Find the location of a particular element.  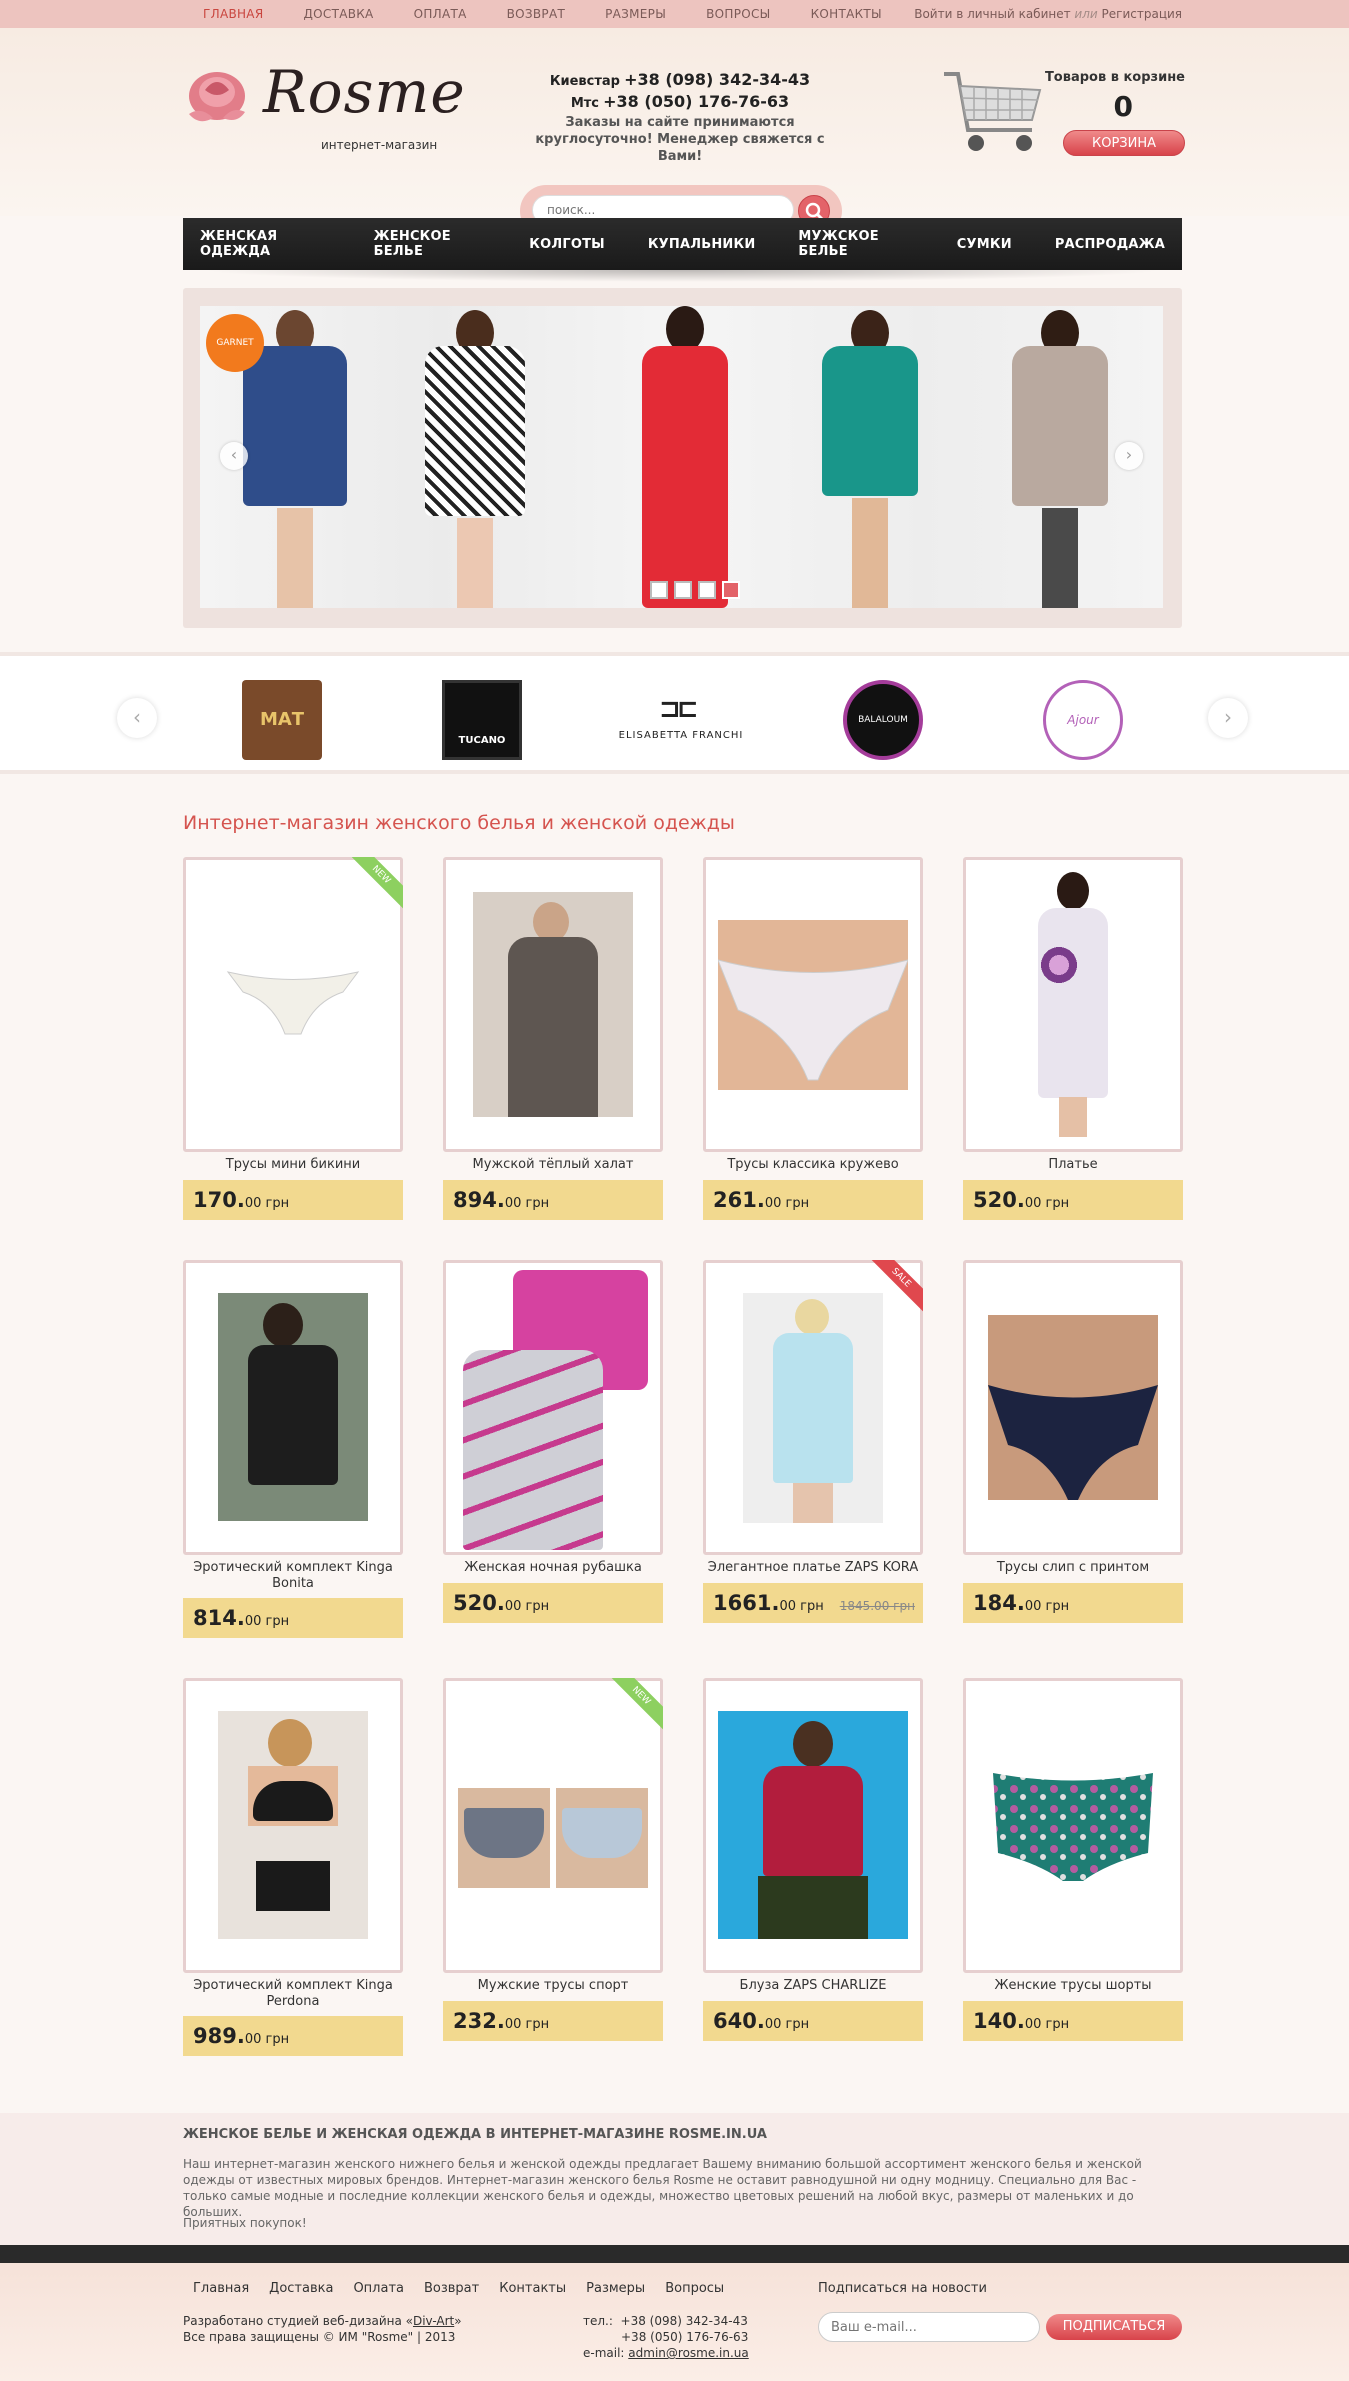

brand-logo-tucano: TUCANO is located at coordinates (482, 720).